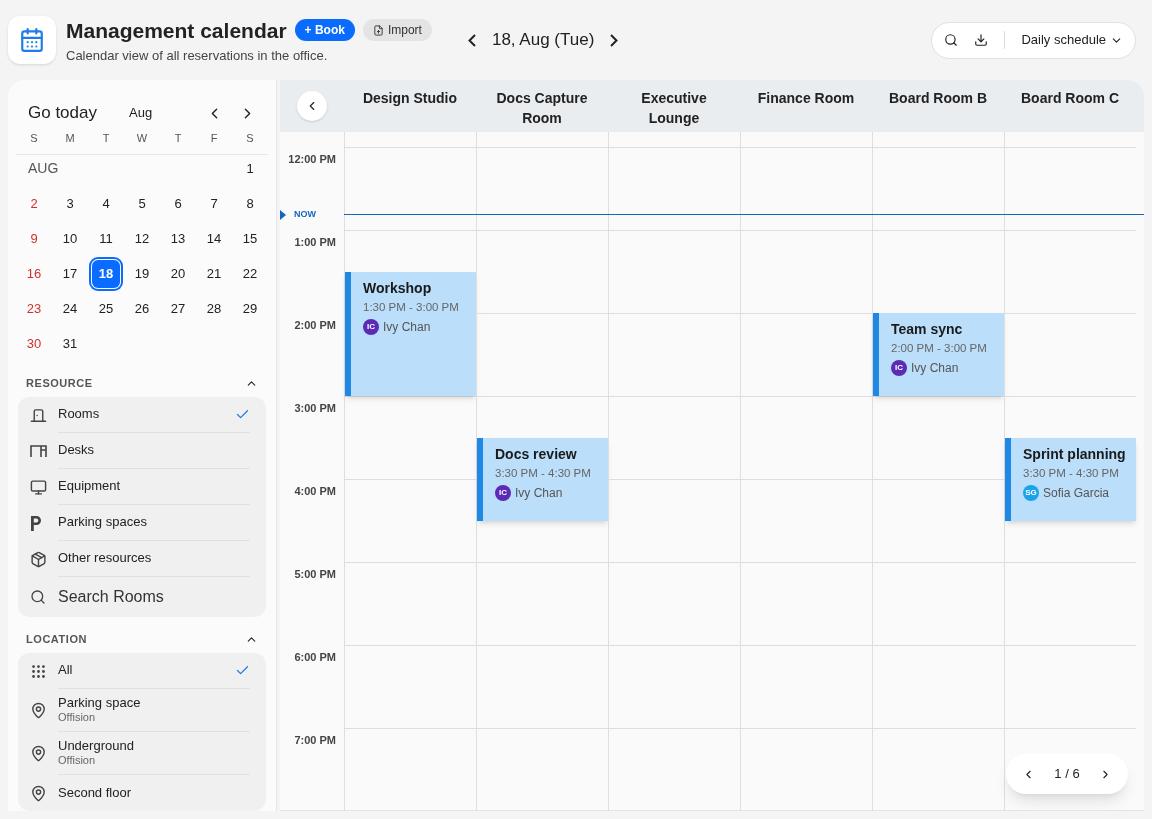  I want to click on chevron-left-icon, so click(471, 40).